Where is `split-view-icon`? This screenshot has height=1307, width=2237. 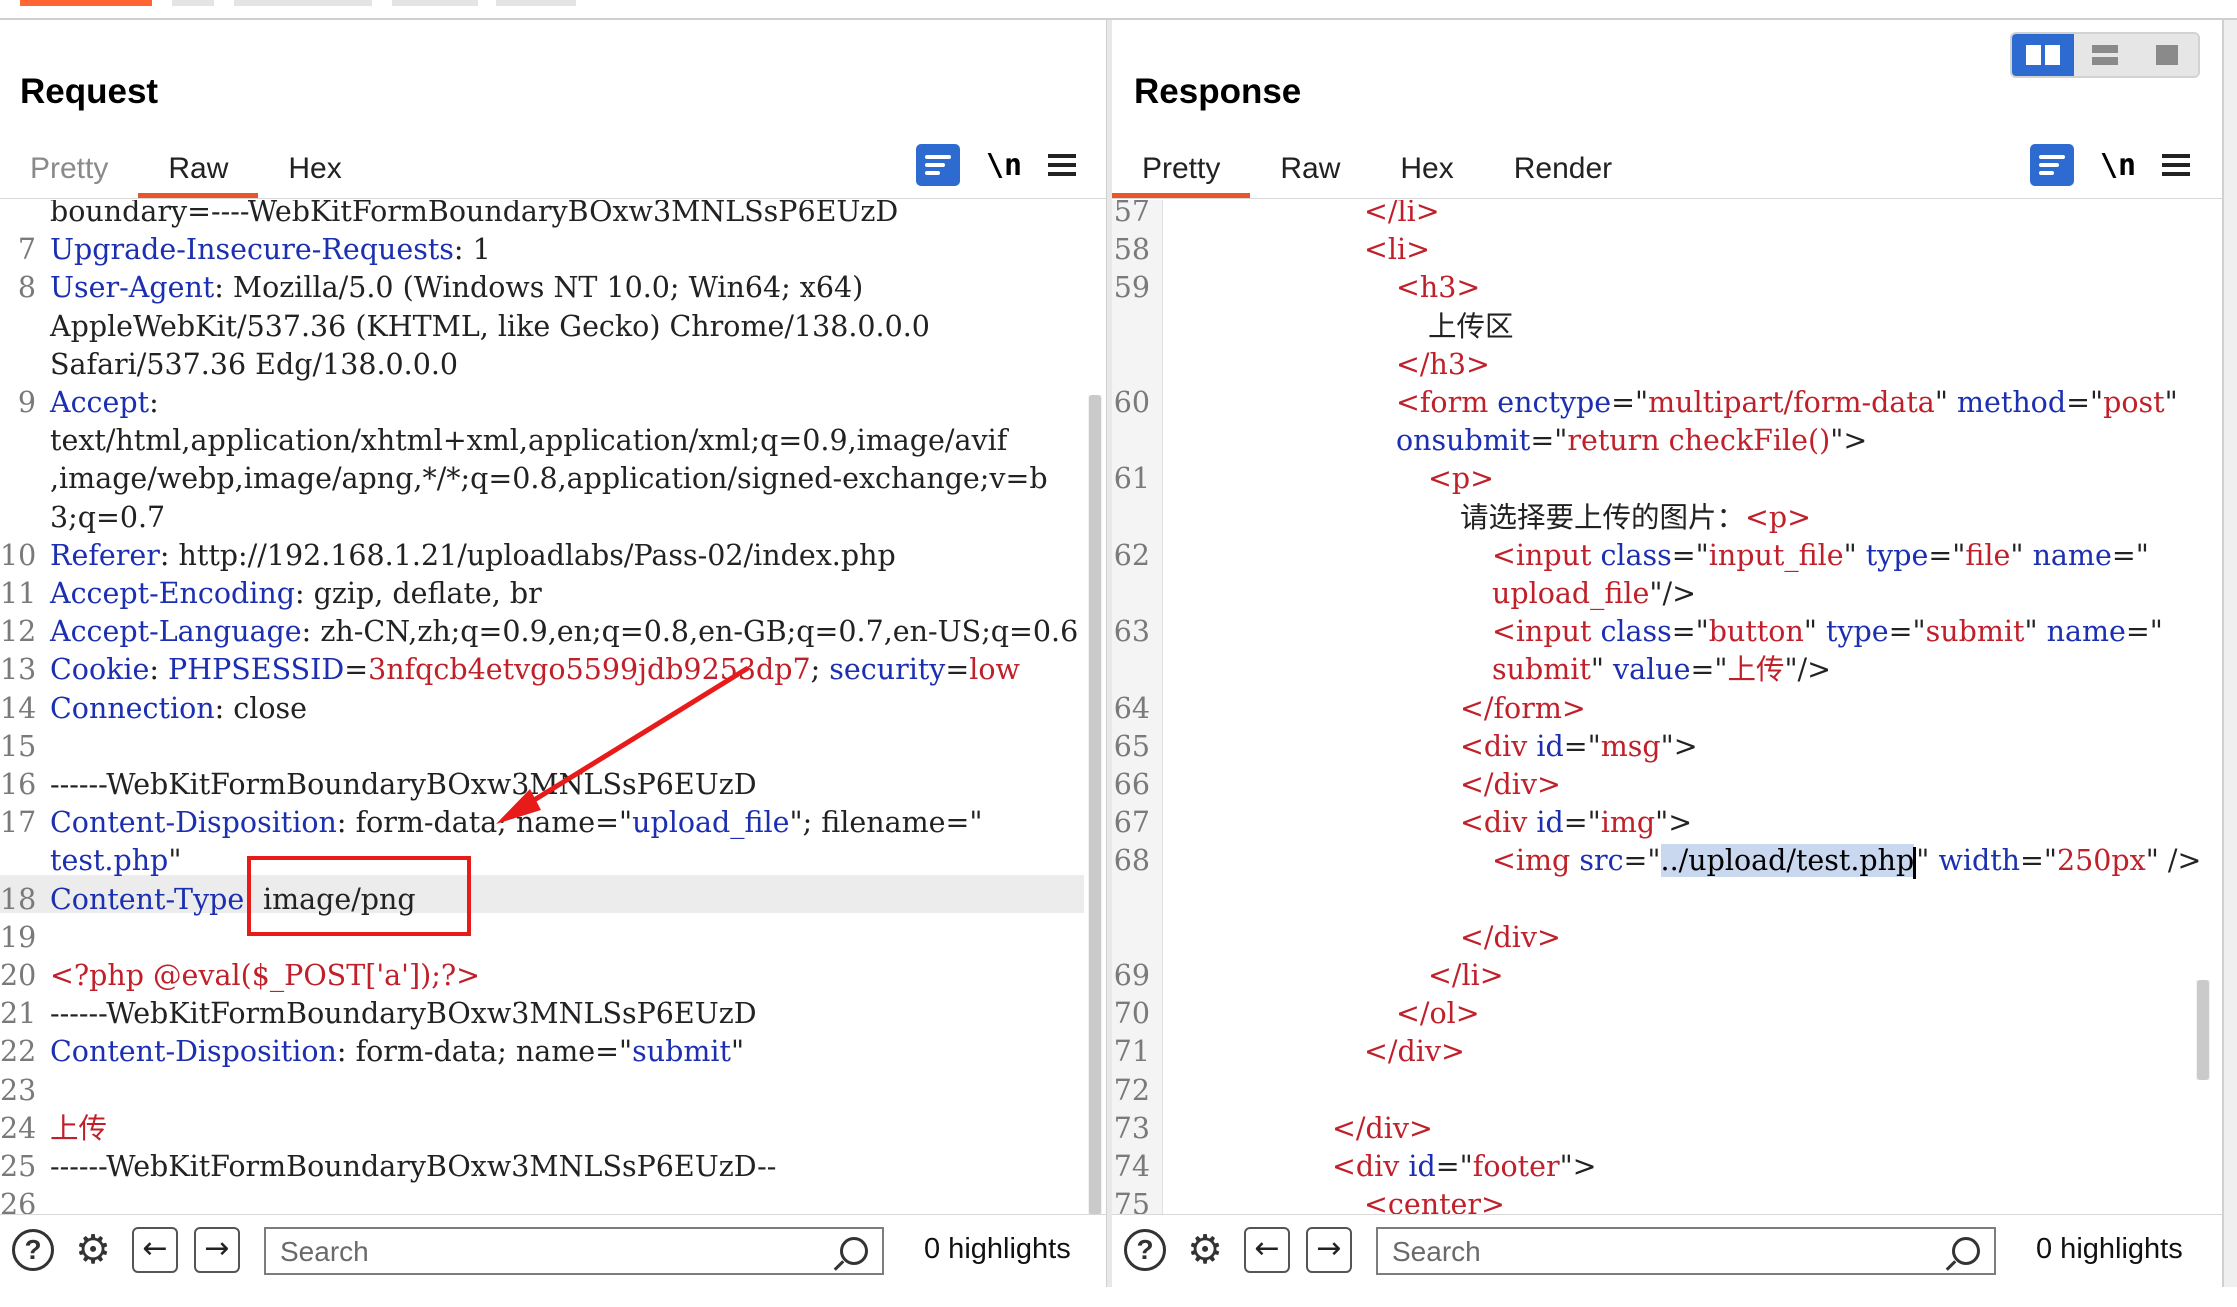 split-view-icon is located at coordinates (2043, 55).